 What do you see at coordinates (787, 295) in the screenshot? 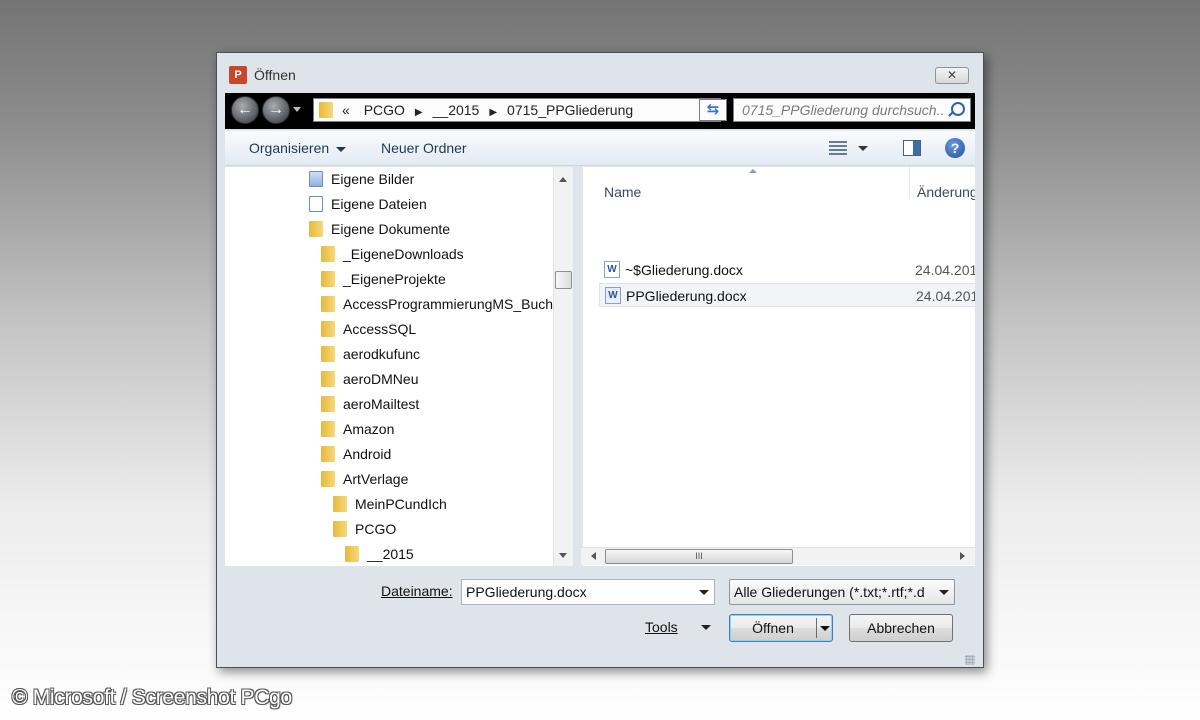
I see `file-row: W PPGliederung.docx 24.04.201` at bounding box center [787, 295].